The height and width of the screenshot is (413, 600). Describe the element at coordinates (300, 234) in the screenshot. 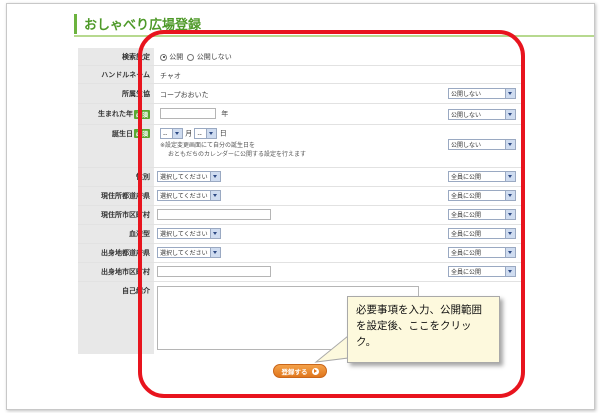

I see `row-blood-type: 血液型 選択してください 全員に公開` at that location.